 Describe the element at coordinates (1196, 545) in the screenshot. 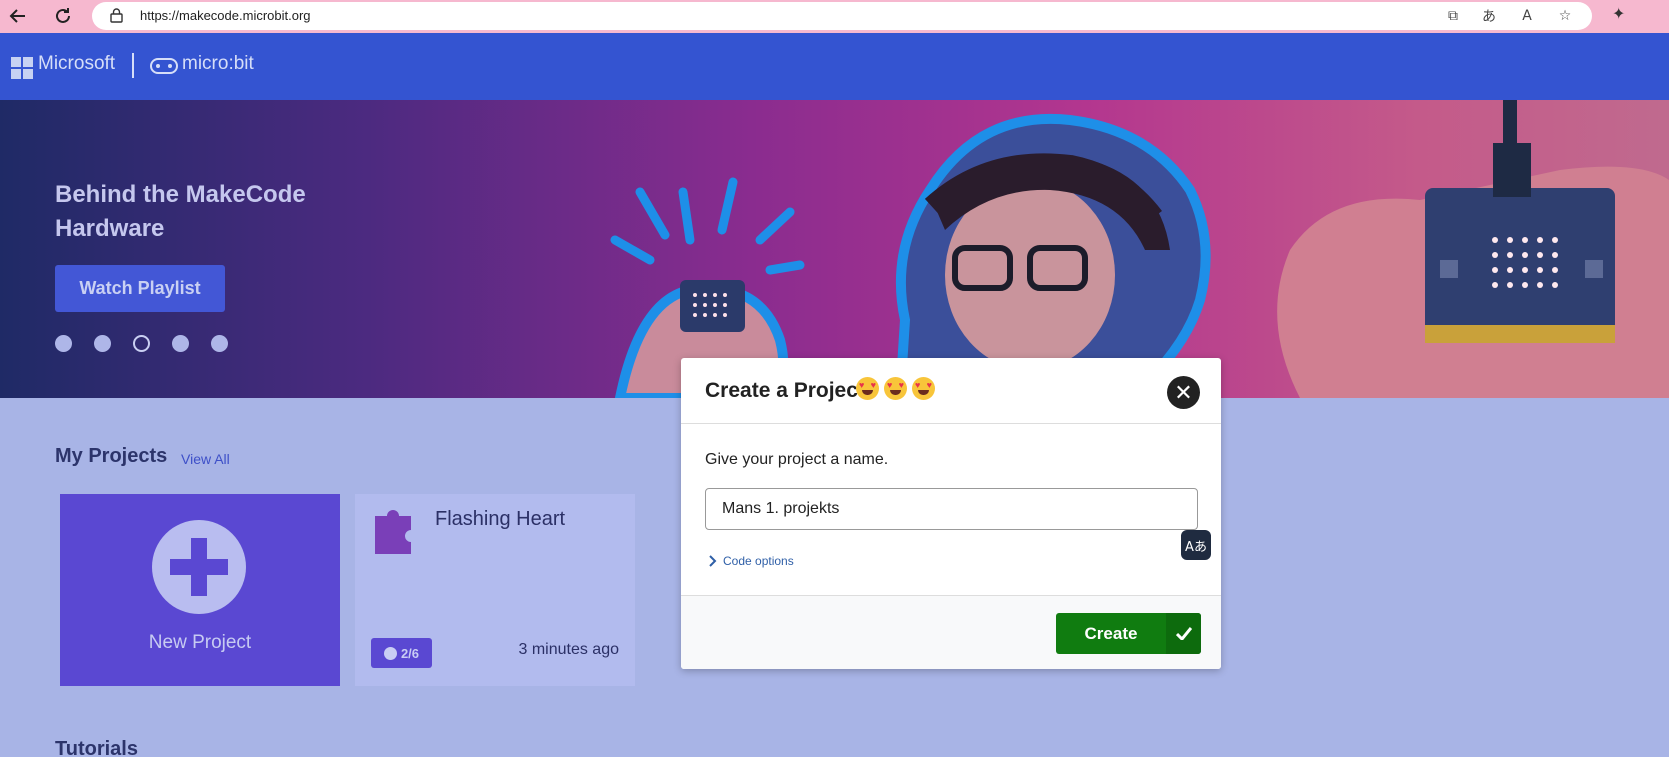

I see `translate-icon: Aあ` at that location.